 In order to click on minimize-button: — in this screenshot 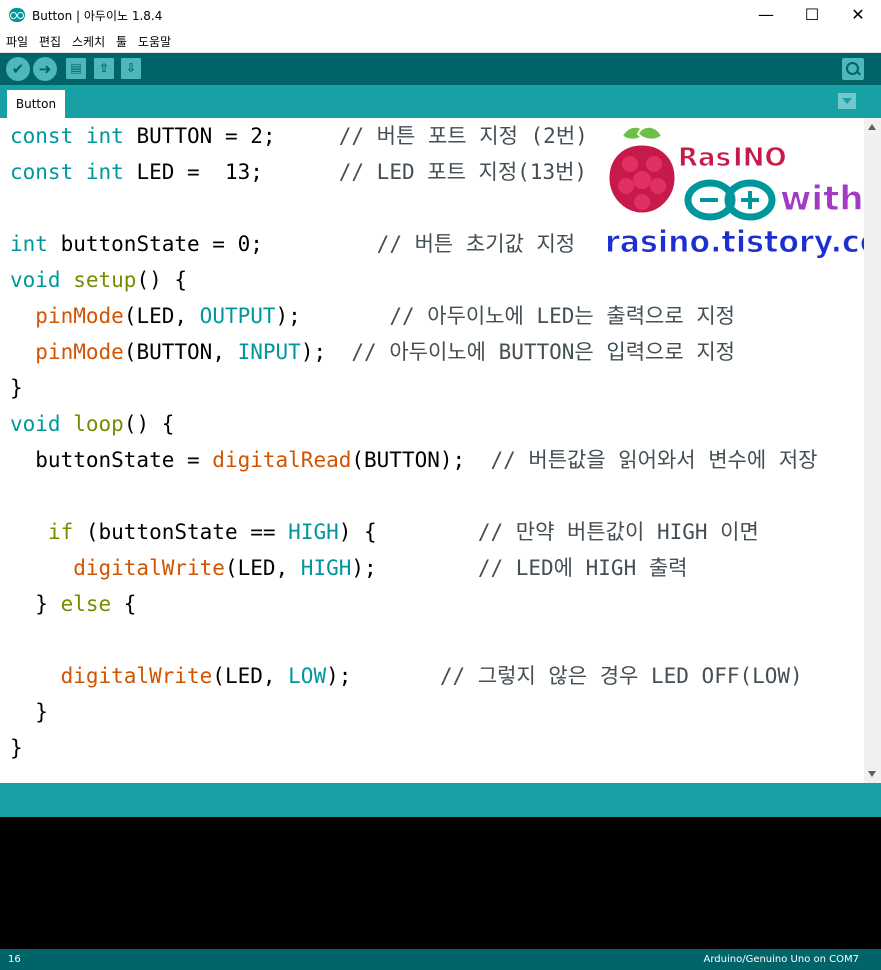, I will do `click(766, 15)`.